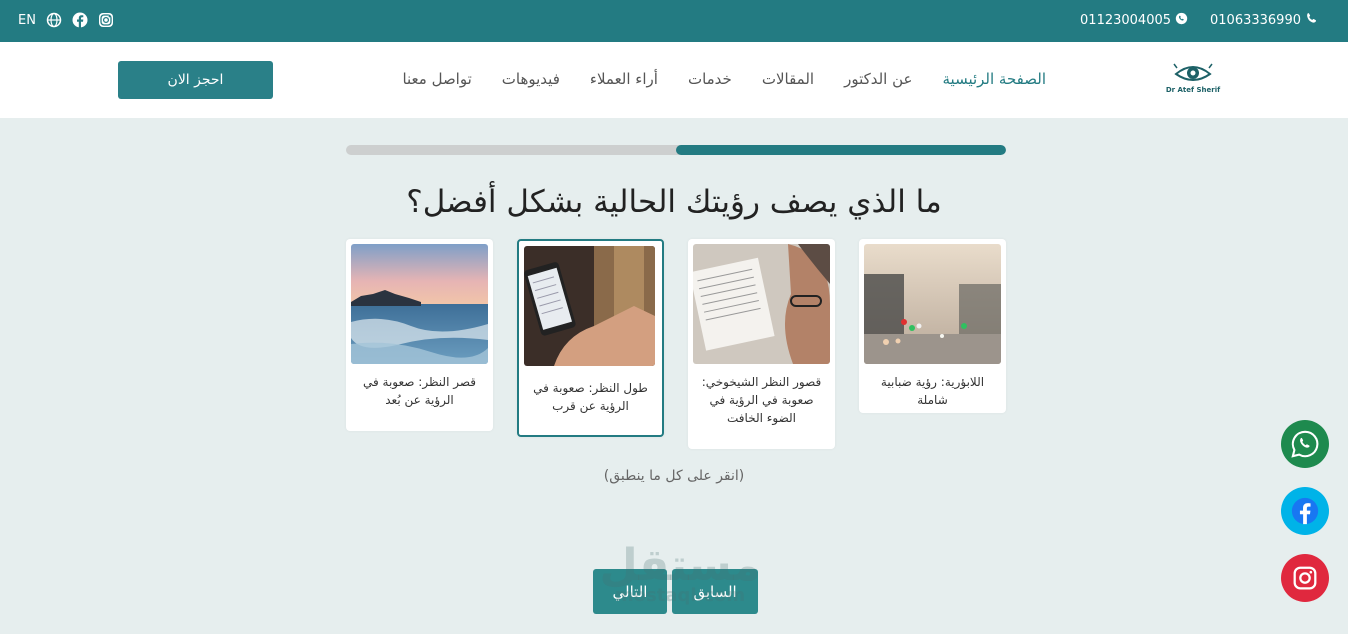 The width and height of the screenshot is (1348, 634). I want to click on man-reading-image, so click(761, 304).